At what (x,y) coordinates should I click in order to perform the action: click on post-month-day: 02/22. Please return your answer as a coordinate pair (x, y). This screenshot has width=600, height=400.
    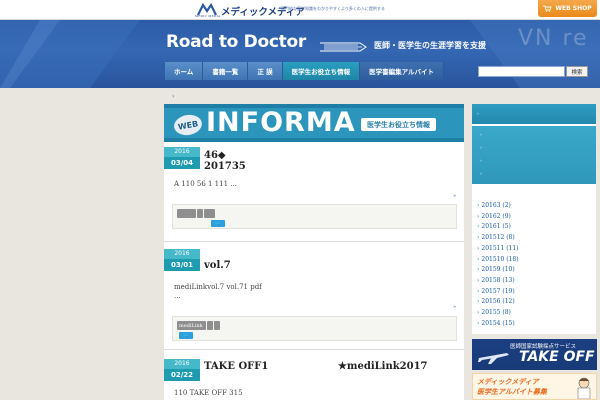
    Looking at the image, I should click on (182, 375).